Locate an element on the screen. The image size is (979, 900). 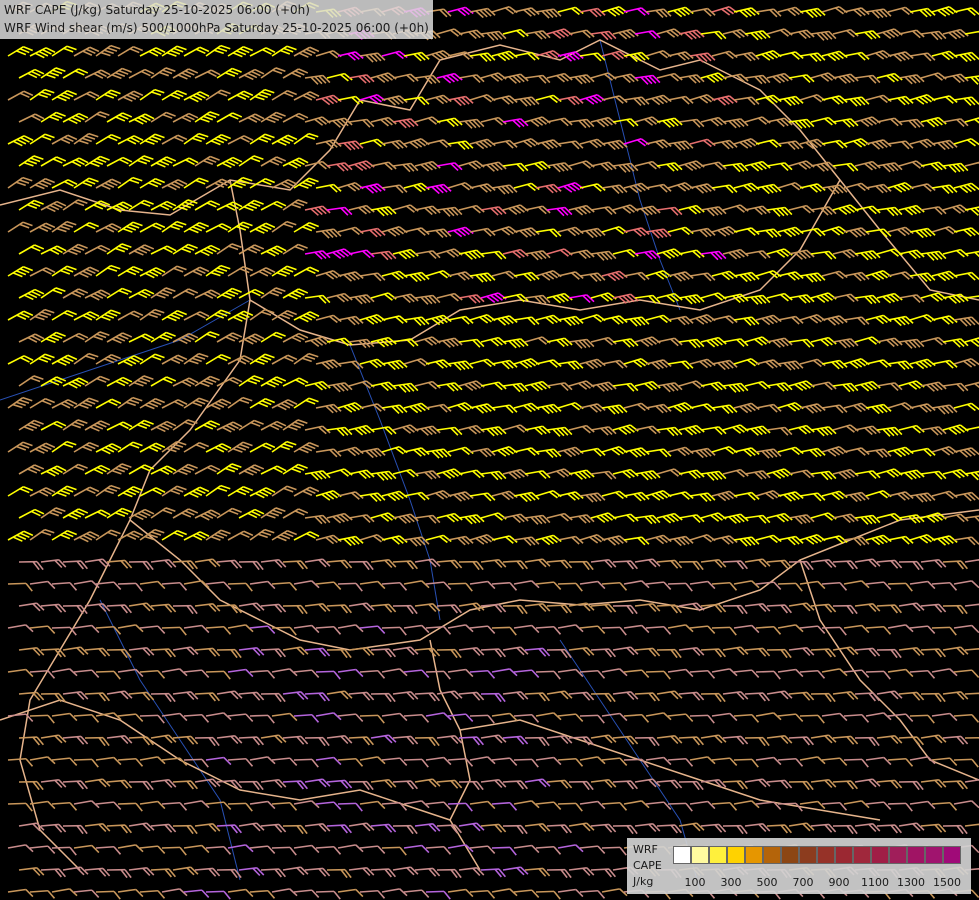
legend-tick-label: 900 is located at coordinates (839, 882).